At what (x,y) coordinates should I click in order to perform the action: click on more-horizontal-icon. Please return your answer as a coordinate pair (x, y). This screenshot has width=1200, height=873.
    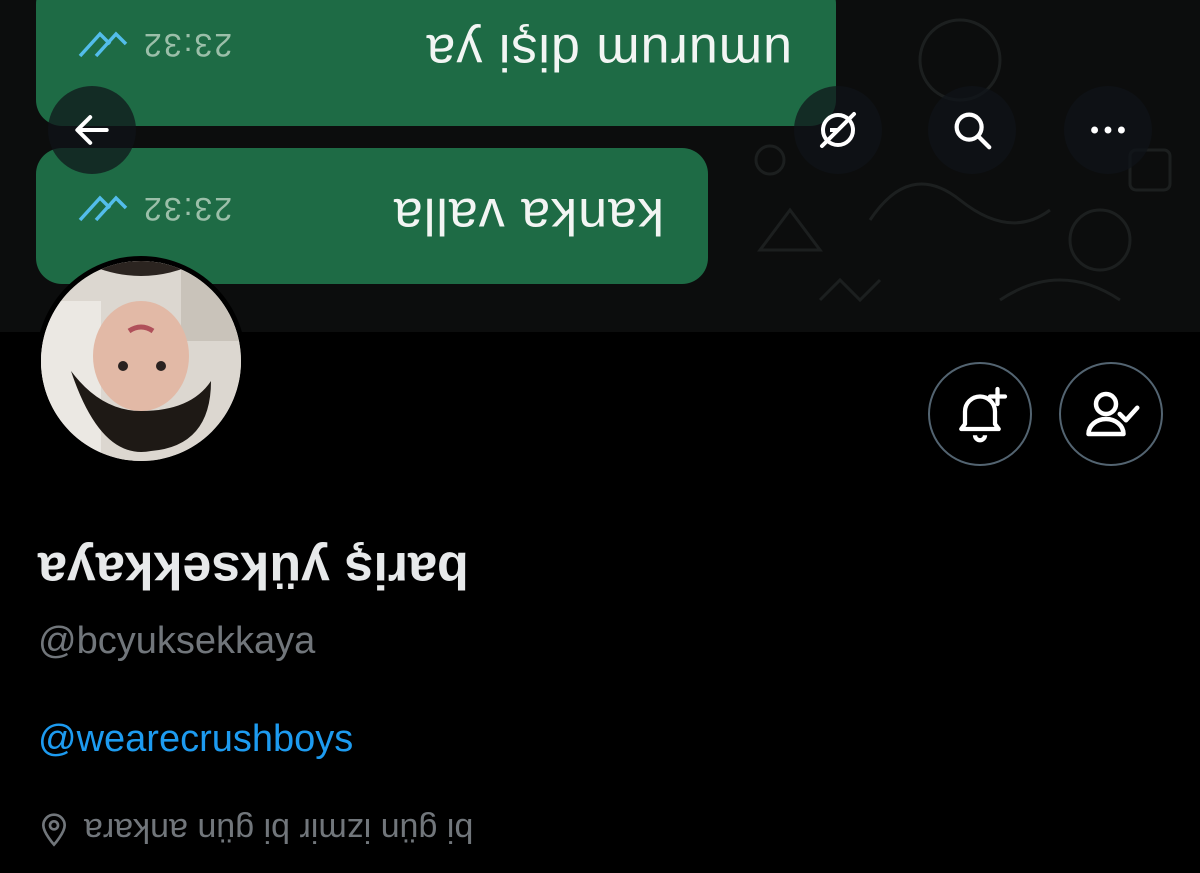
    Looking at the image, I should click on (1108, 130).